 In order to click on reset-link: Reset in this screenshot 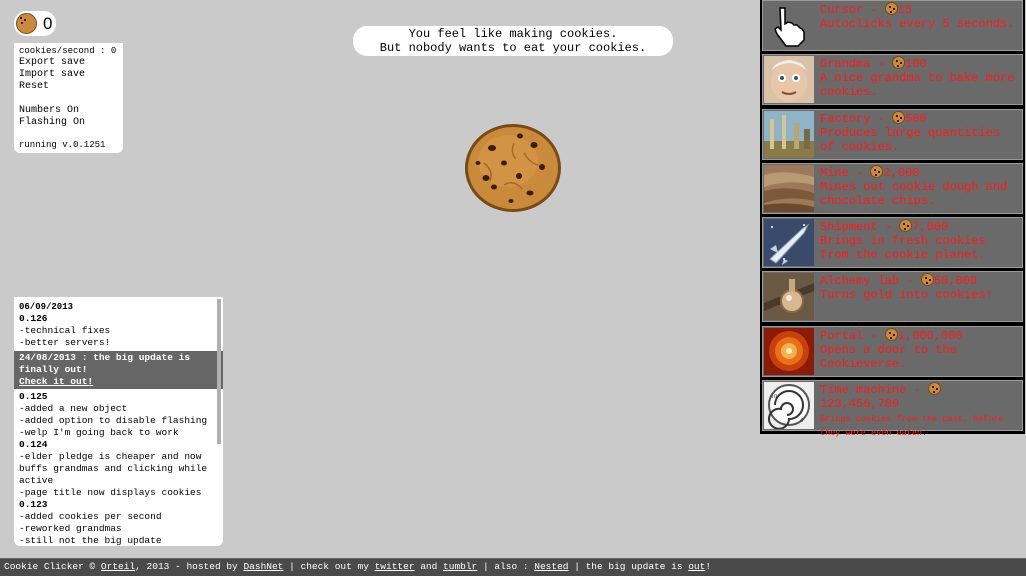, I will do `click(68, 87)`.